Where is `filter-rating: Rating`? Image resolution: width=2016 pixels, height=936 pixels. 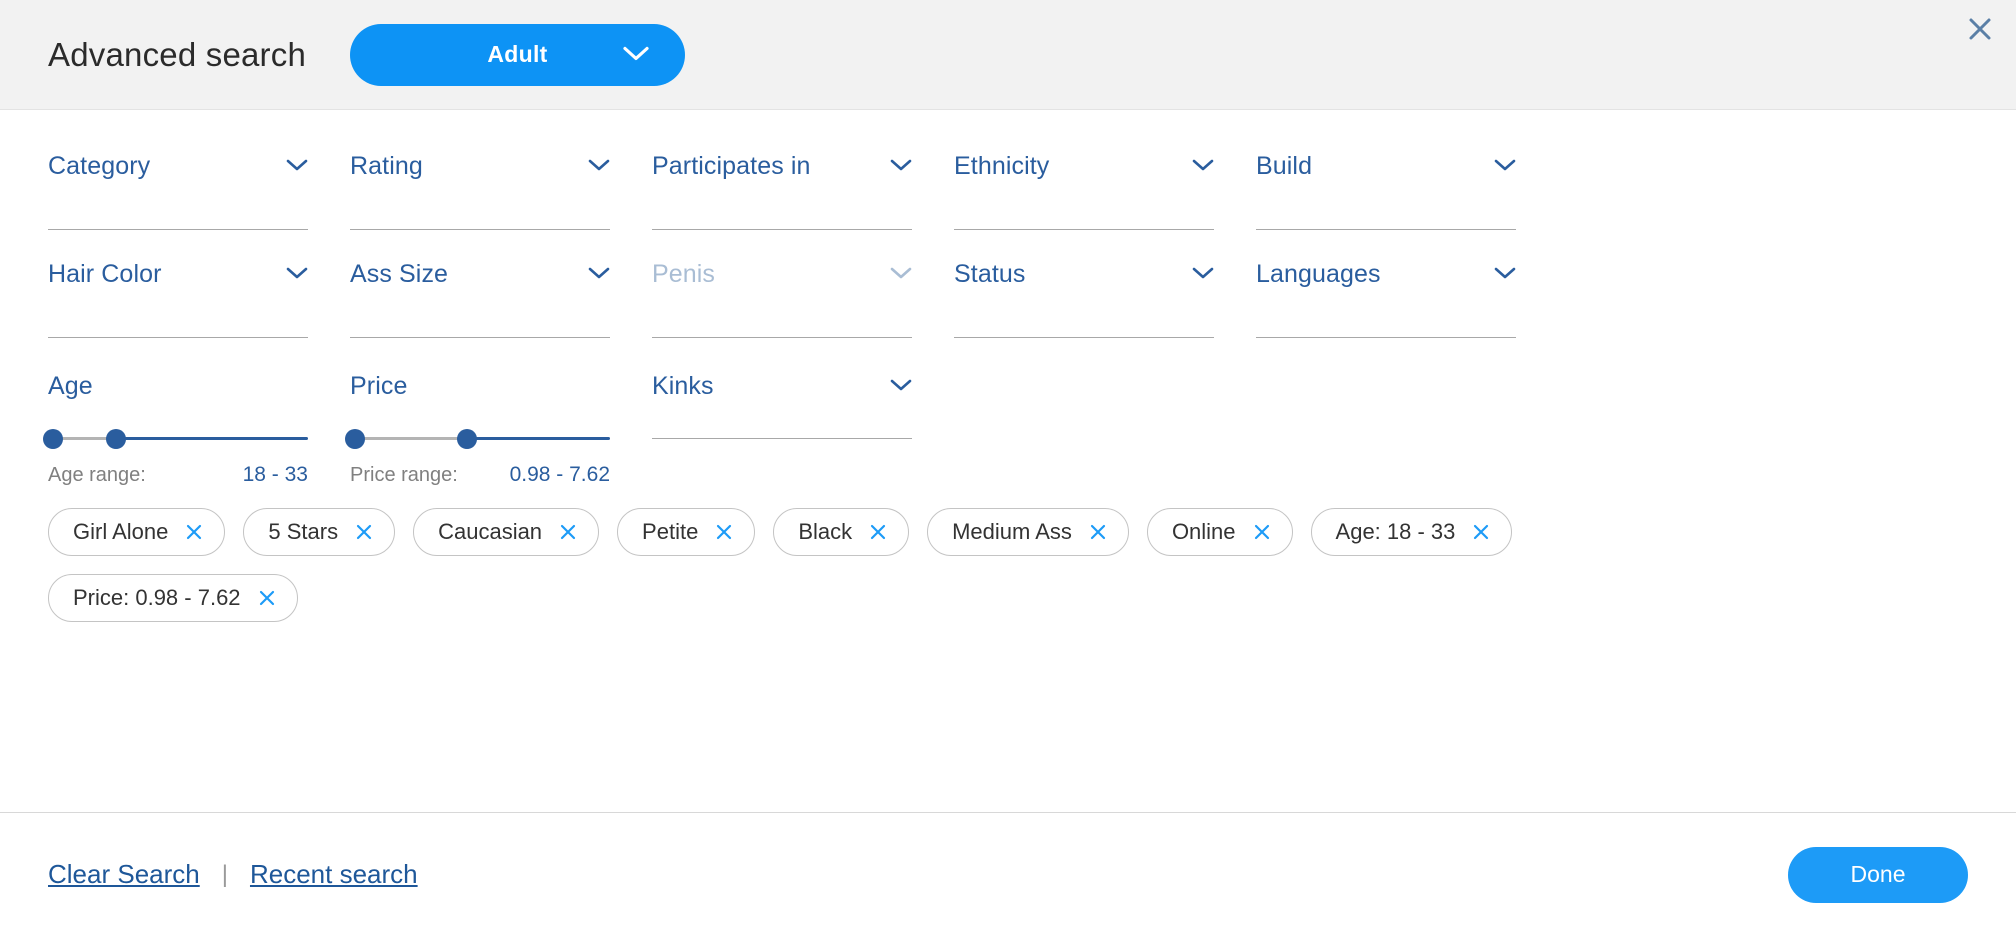
filter-rating: Rating is located at coordinates (480, 200).